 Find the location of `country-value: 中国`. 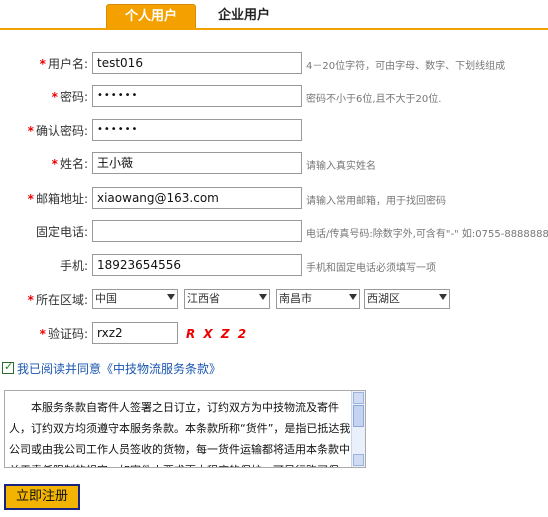

country-value: 中国 is located at coordinates (106, 298).